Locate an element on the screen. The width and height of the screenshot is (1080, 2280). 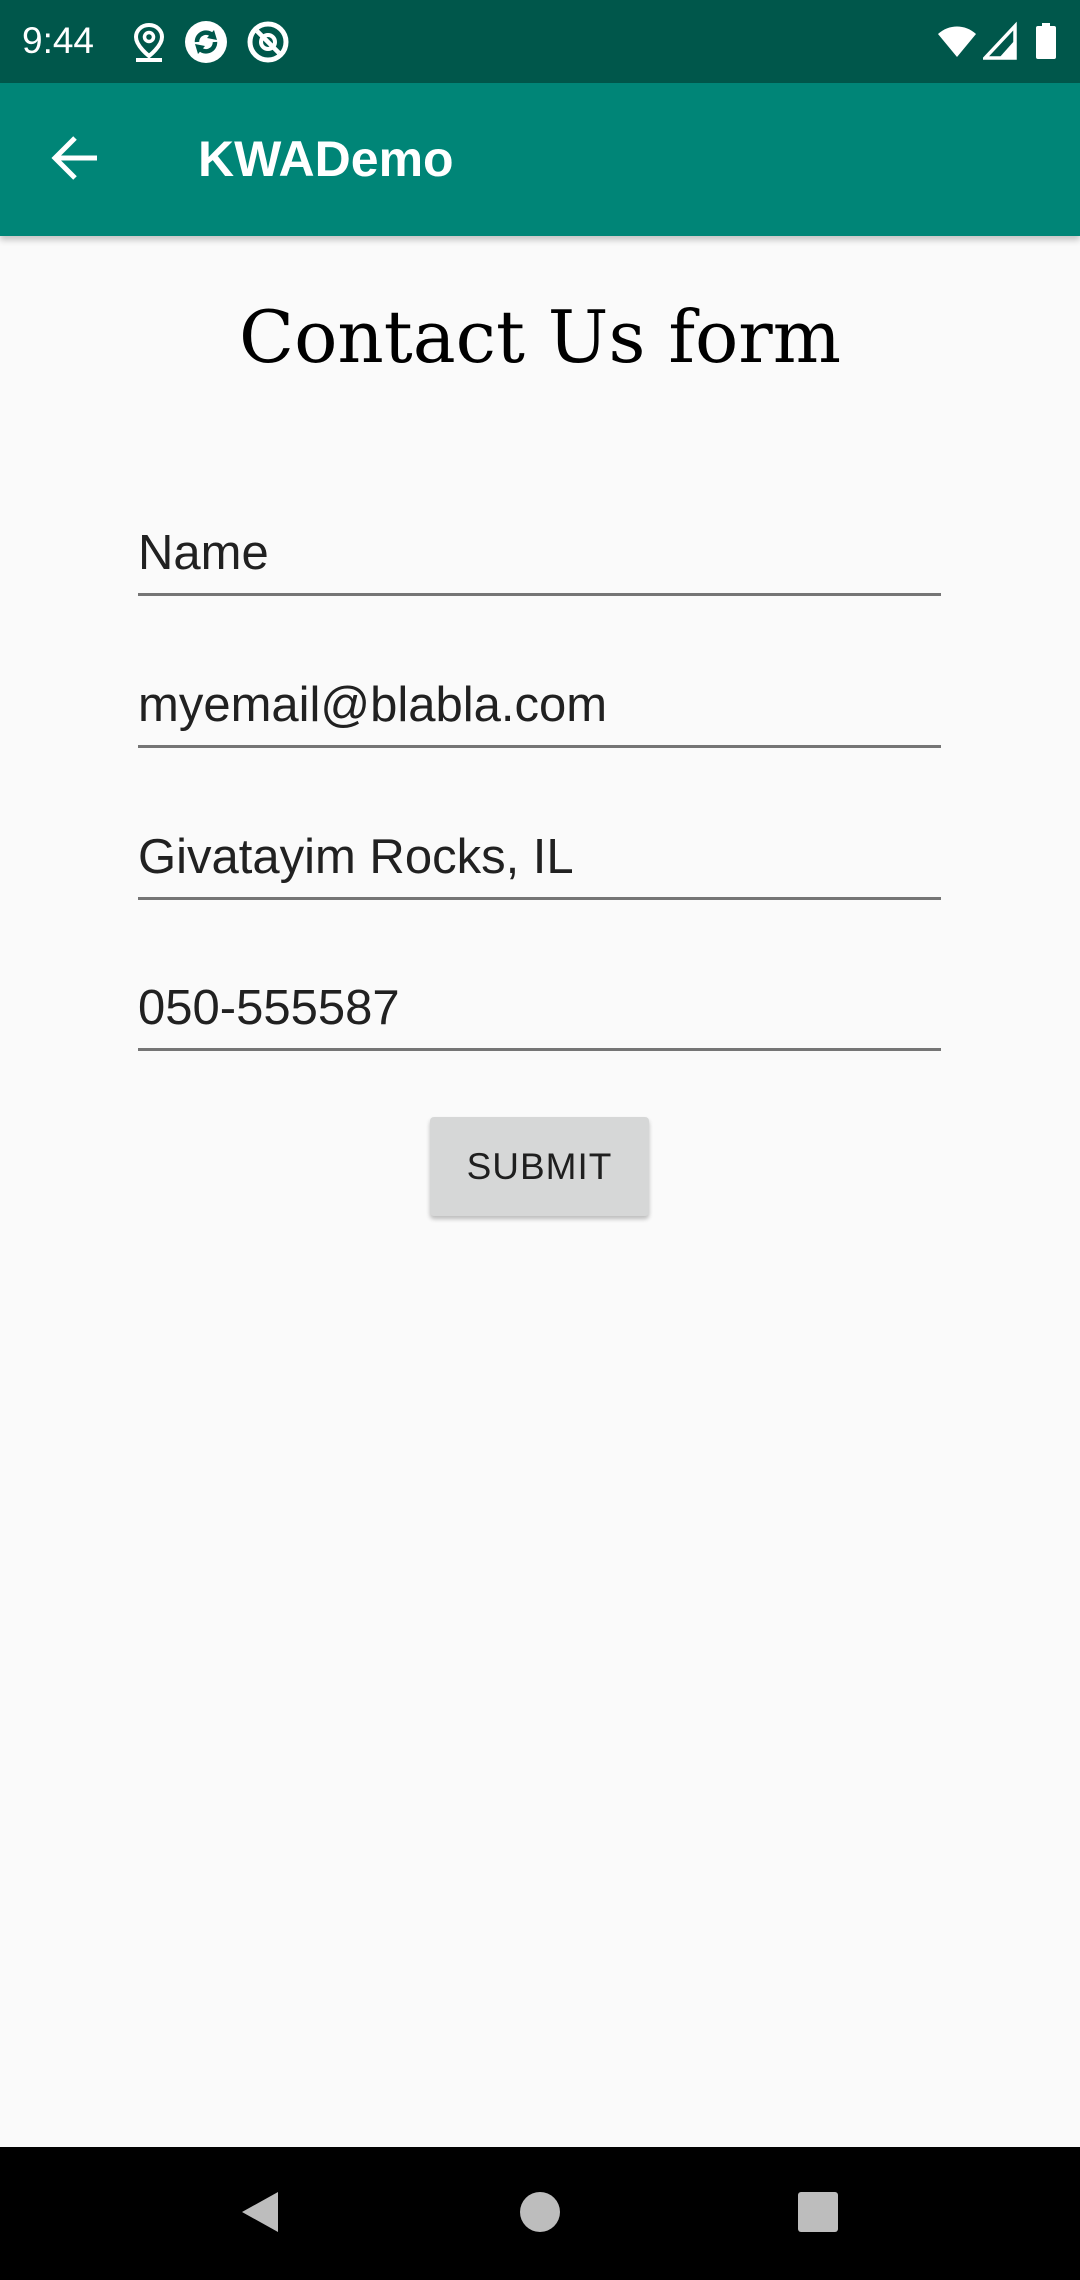
submit-button: SUBMIT is located at coordinates (539, 1166).